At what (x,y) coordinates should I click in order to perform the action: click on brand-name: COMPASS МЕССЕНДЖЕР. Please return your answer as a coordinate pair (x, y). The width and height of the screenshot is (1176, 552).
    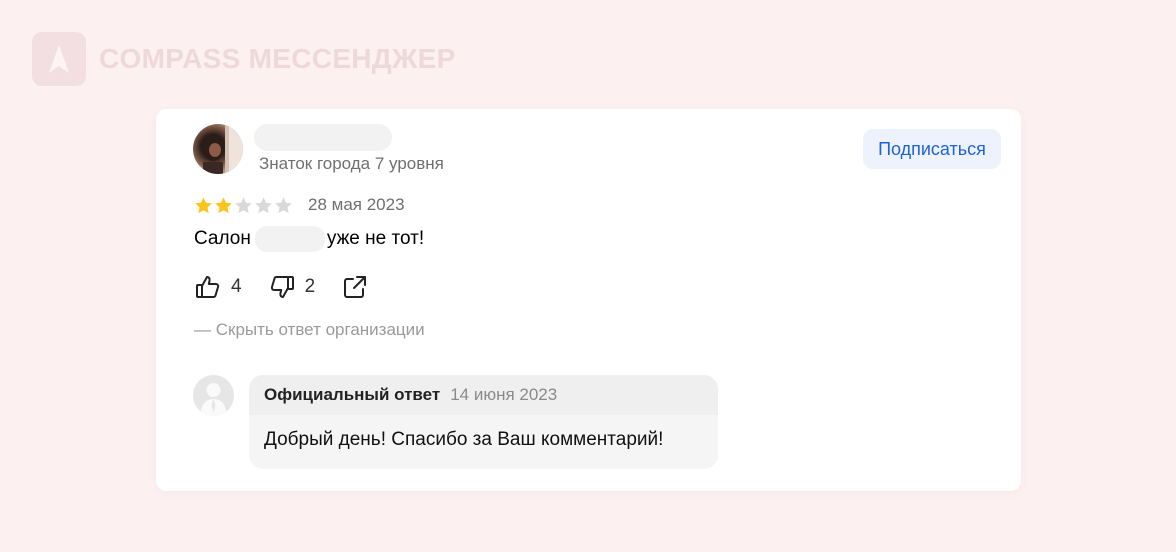
    Looking at the image, I should click on (277, 58).